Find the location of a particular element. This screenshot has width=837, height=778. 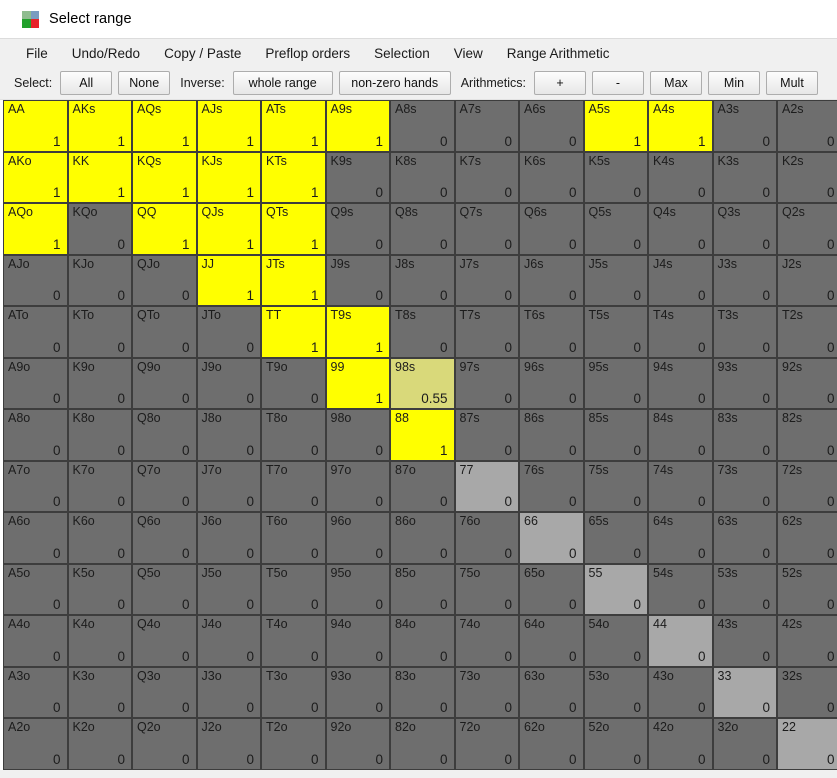

hand-cell-K3s: K3s 0 is located at coordinates (744, 177).